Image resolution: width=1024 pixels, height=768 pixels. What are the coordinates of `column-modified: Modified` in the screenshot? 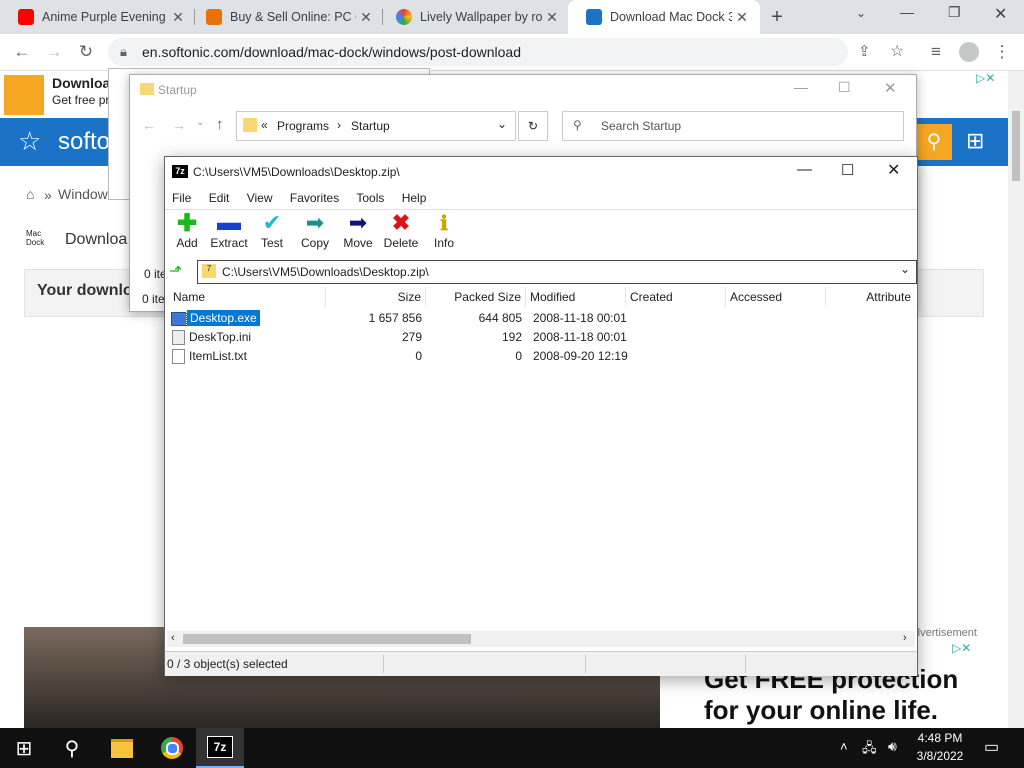 It's located at (576, 297).